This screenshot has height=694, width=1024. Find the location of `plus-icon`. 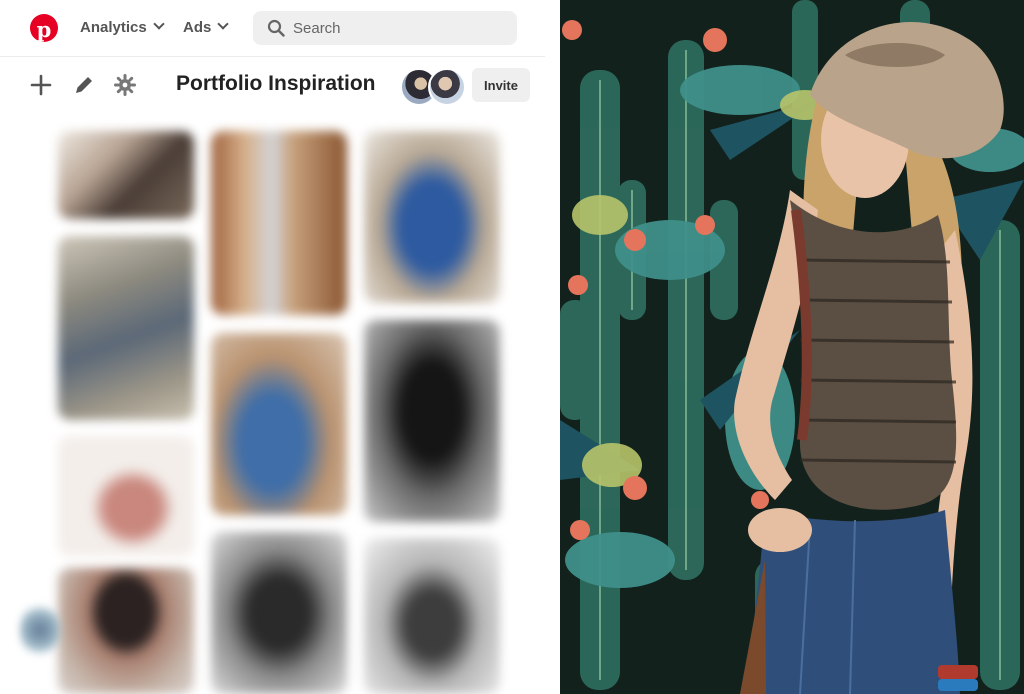

plus-icon is located at coordinates (41, 85).